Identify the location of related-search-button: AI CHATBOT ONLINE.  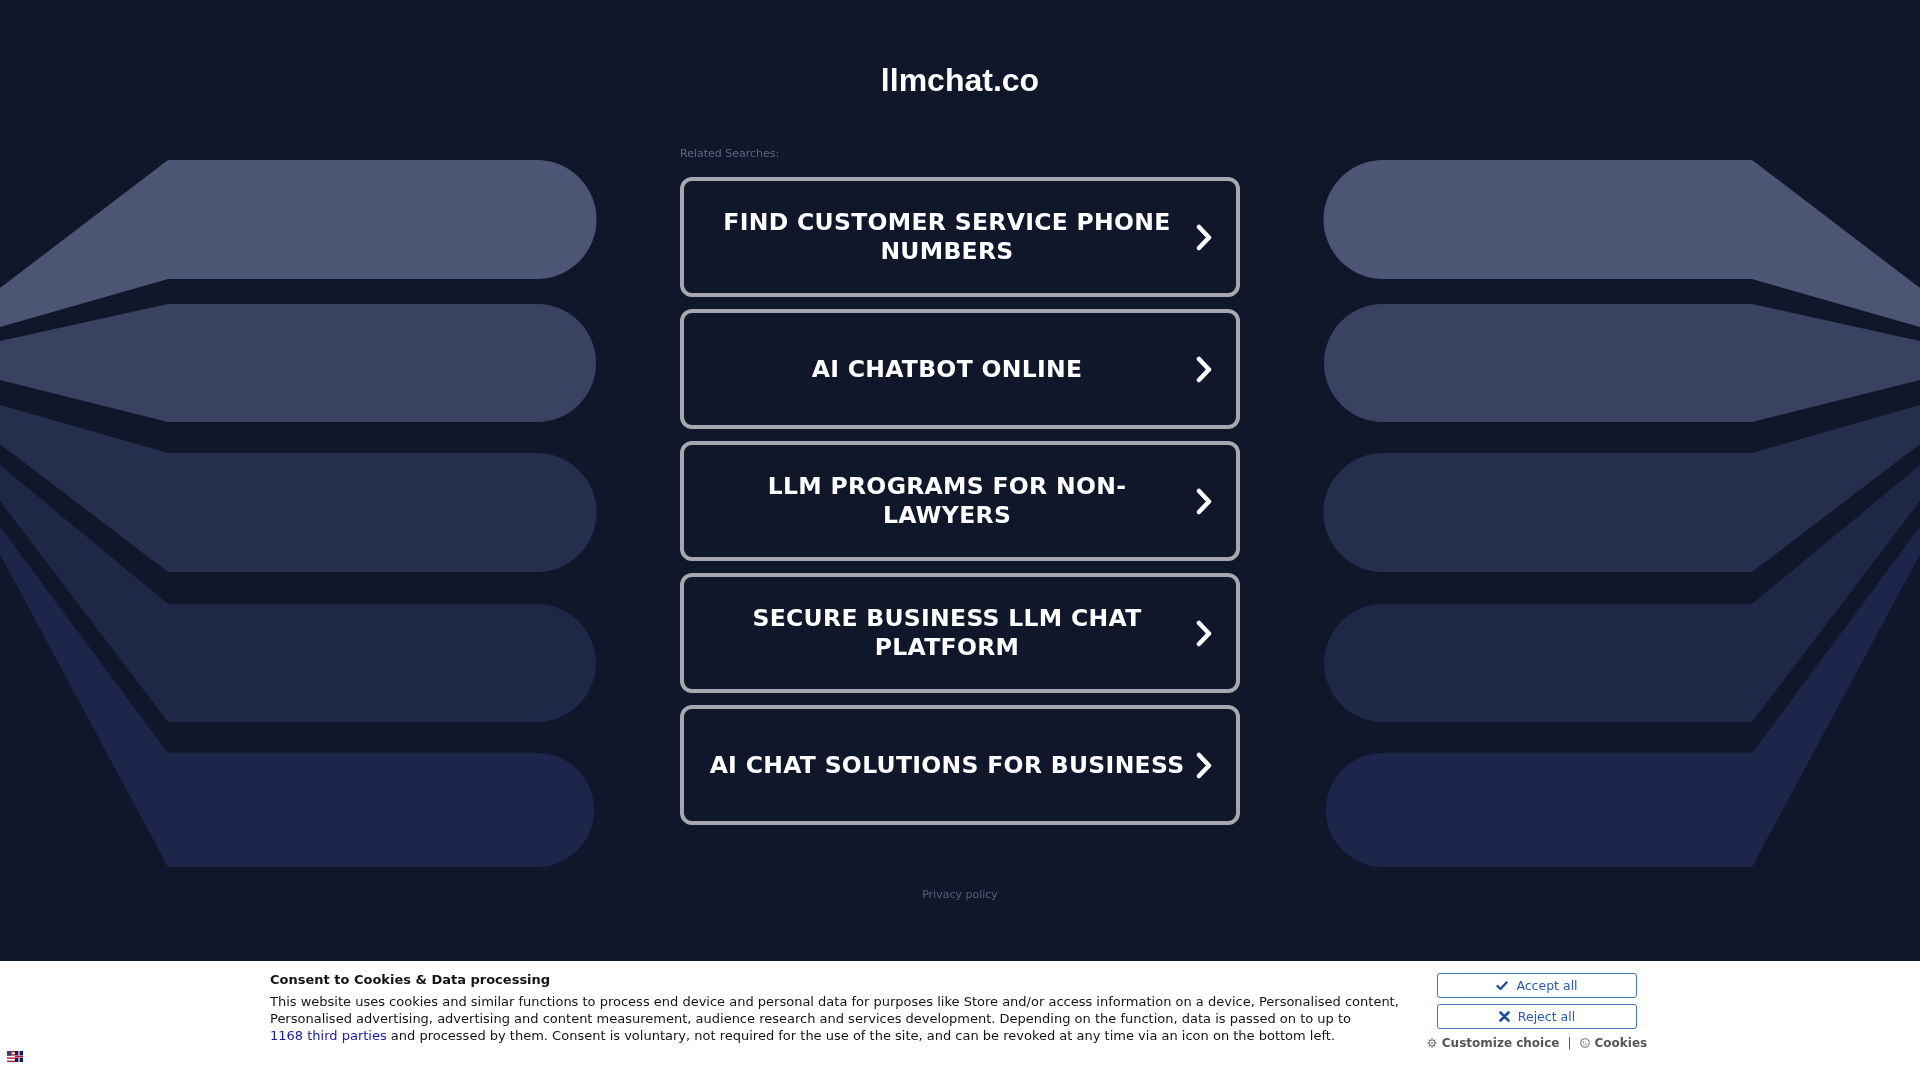
(960, 369).